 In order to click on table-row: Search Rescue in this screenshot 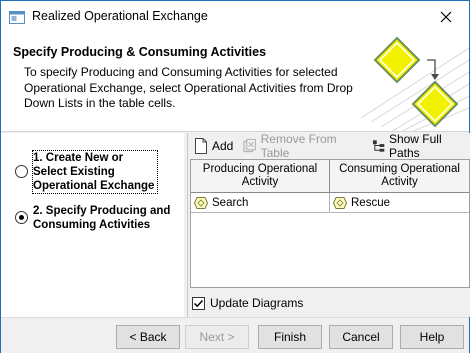, I will do `click(330, 203)`.